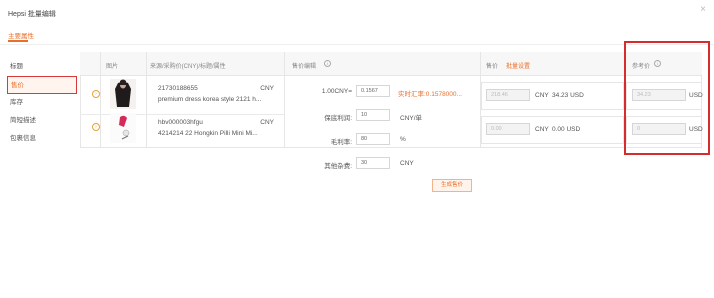 The width and height of the screenshot is (714, 298). Describe the element at coordinates (667, 98) in the screenshot. I see `highlight-box` at that location.